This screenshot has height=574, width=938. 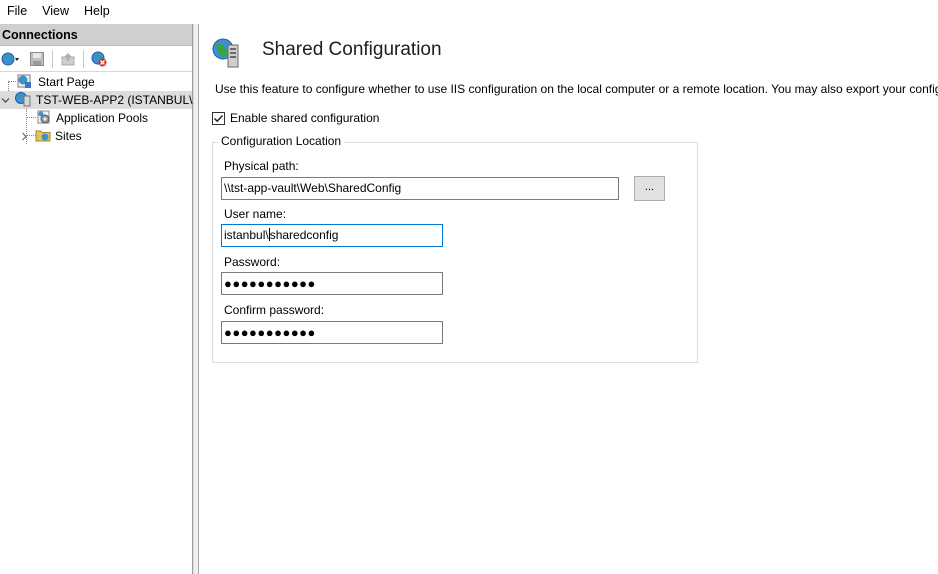 I want to click on physical-path-label: Physical path:, so click(x=261, y=166).